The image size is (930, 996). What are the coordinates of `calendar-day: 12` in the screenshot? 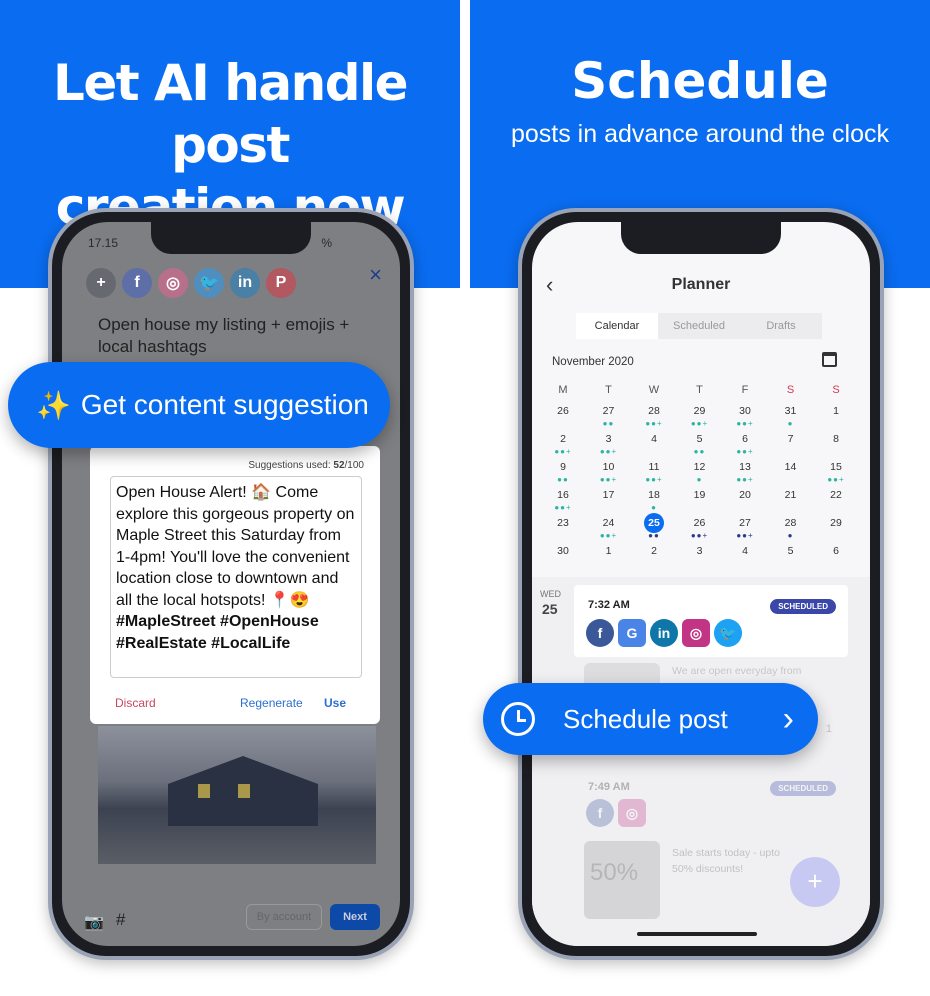 It's located at (700, 467).